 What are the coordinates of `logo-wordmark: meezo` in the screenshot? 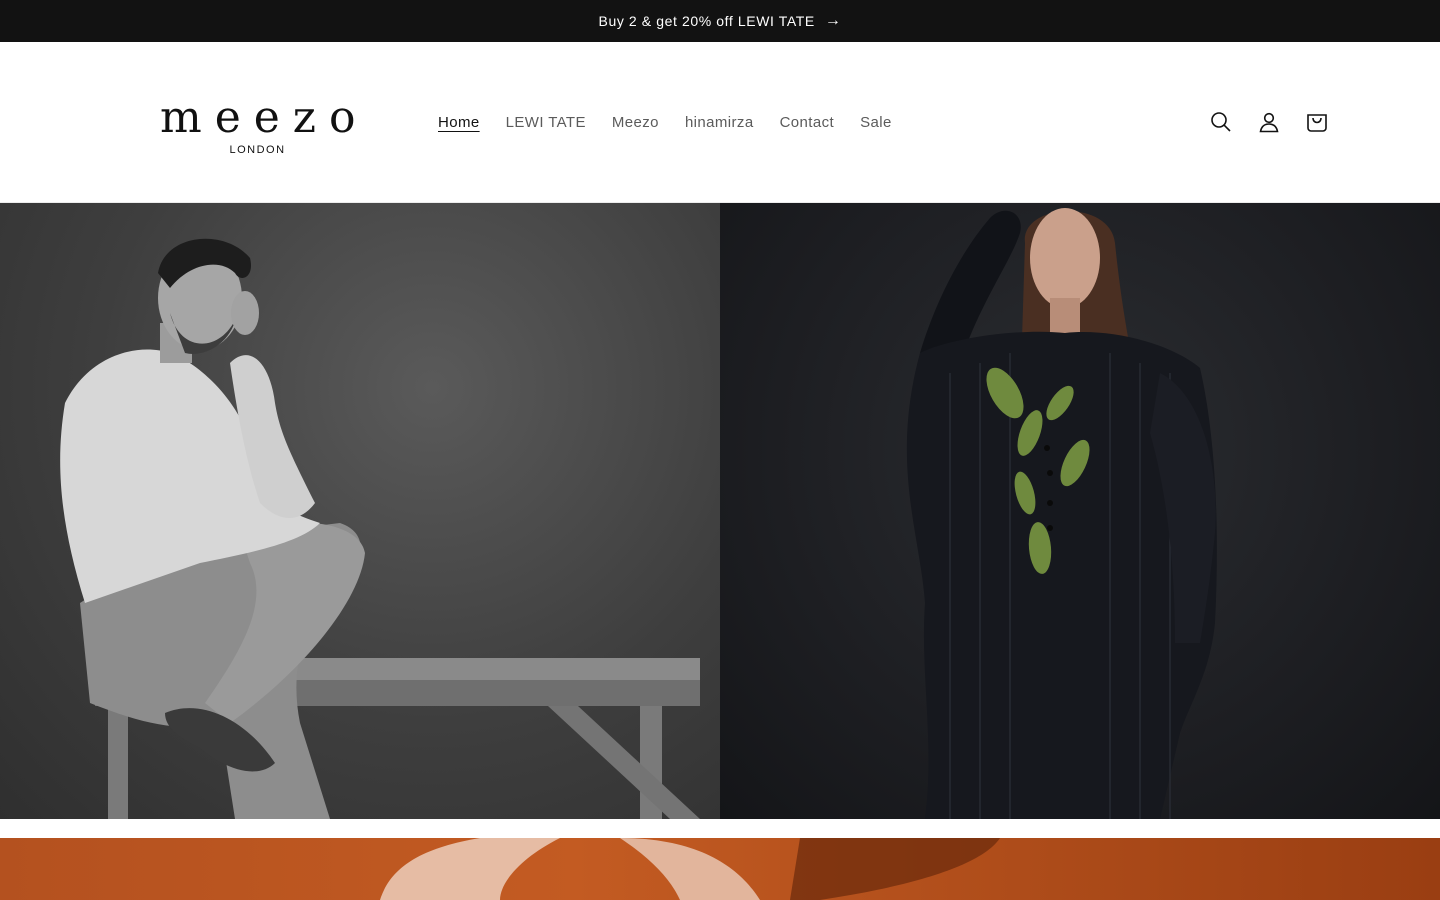 It's located at (264, 117).